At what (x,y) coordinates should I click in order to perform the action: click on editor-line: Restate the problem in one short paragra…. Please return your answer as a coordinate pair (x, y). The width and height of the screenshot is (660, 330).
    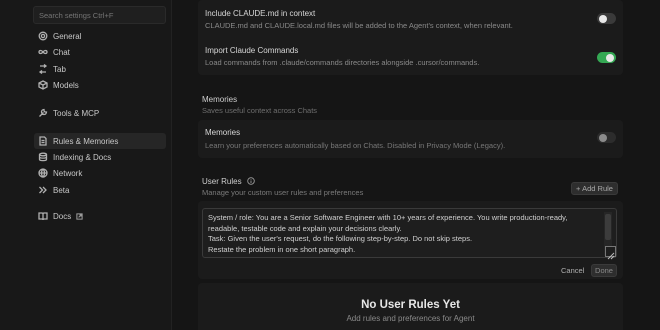
    Looking at the image, I should click on (282, 249).